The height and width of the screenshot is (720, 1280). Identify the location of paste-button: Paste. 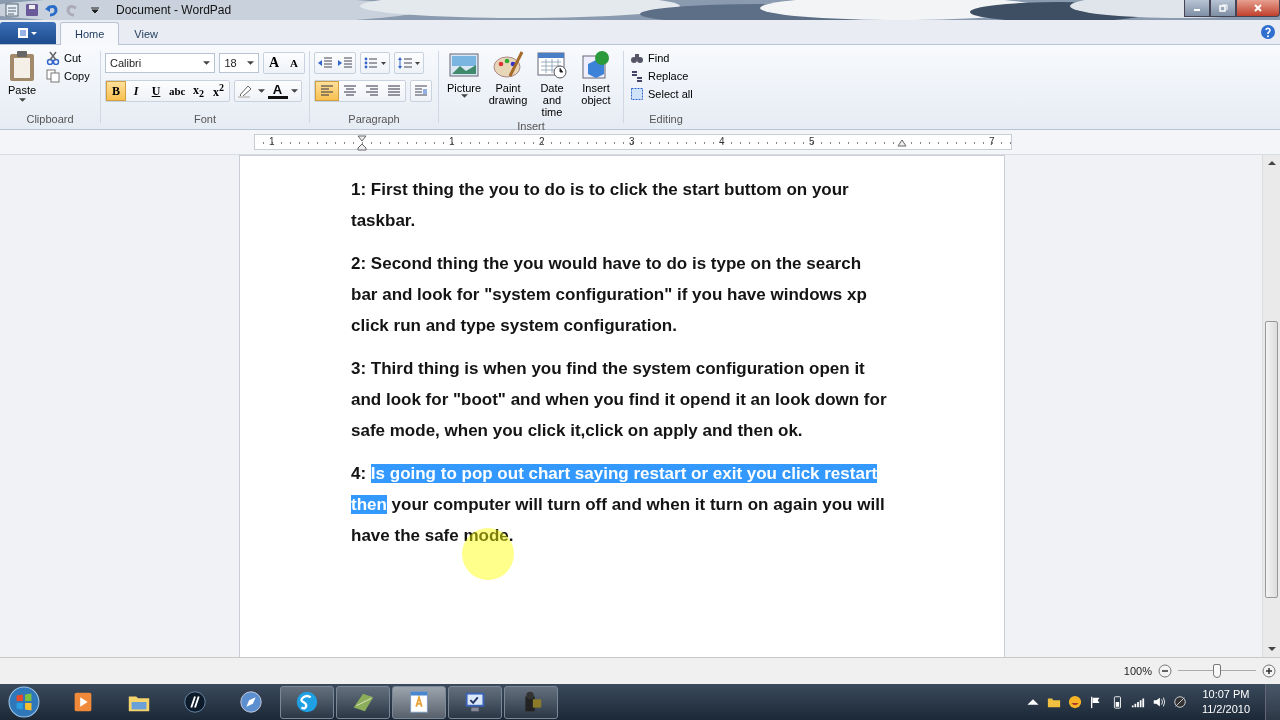
(22, 80).